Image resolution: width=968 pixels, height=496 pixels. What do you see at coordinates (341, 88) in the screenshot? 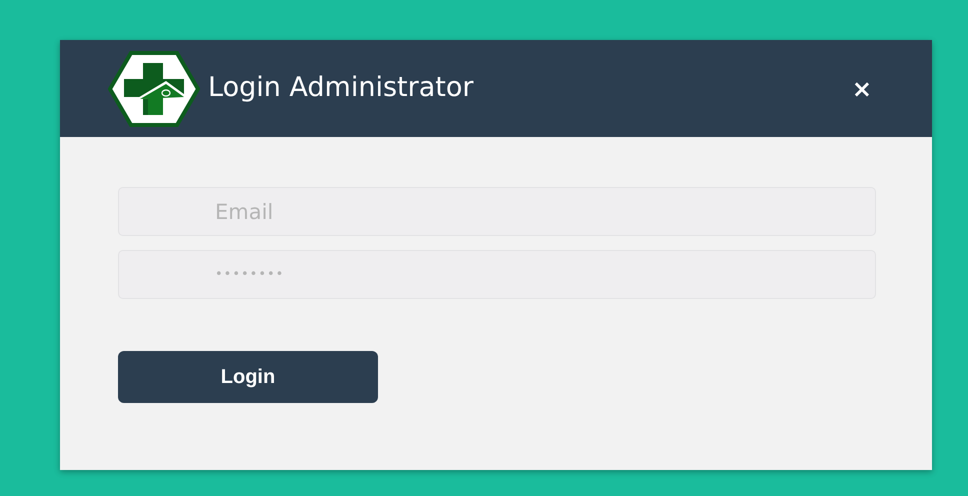
I see `dialog-title: Login Administrator` at bounding box center [341, 88].